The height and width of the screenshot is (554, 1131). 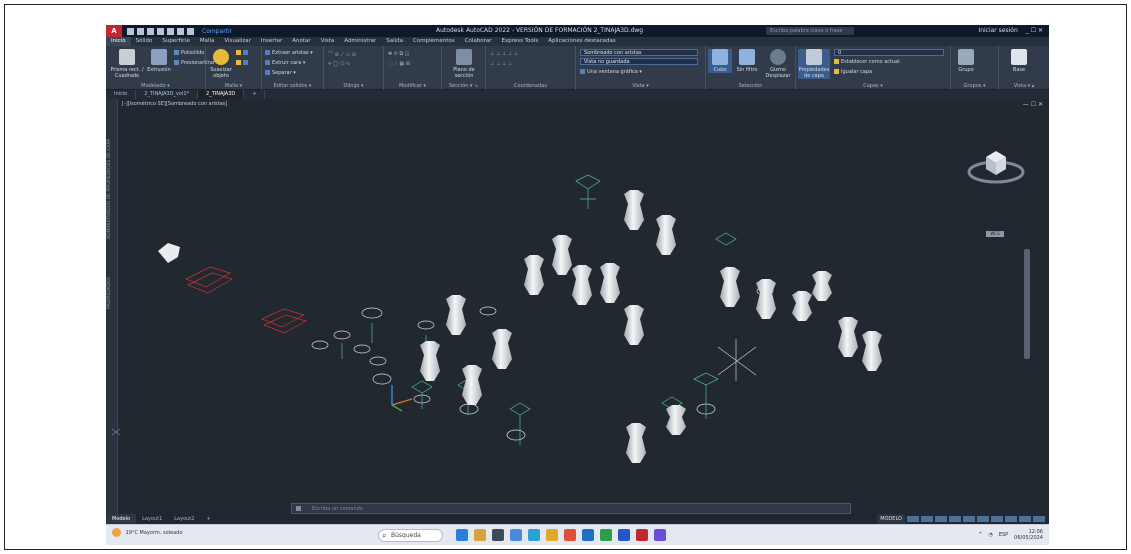 I want to click on gizmo-button: Gizmo Desplazar, so click(x=778, y=64).